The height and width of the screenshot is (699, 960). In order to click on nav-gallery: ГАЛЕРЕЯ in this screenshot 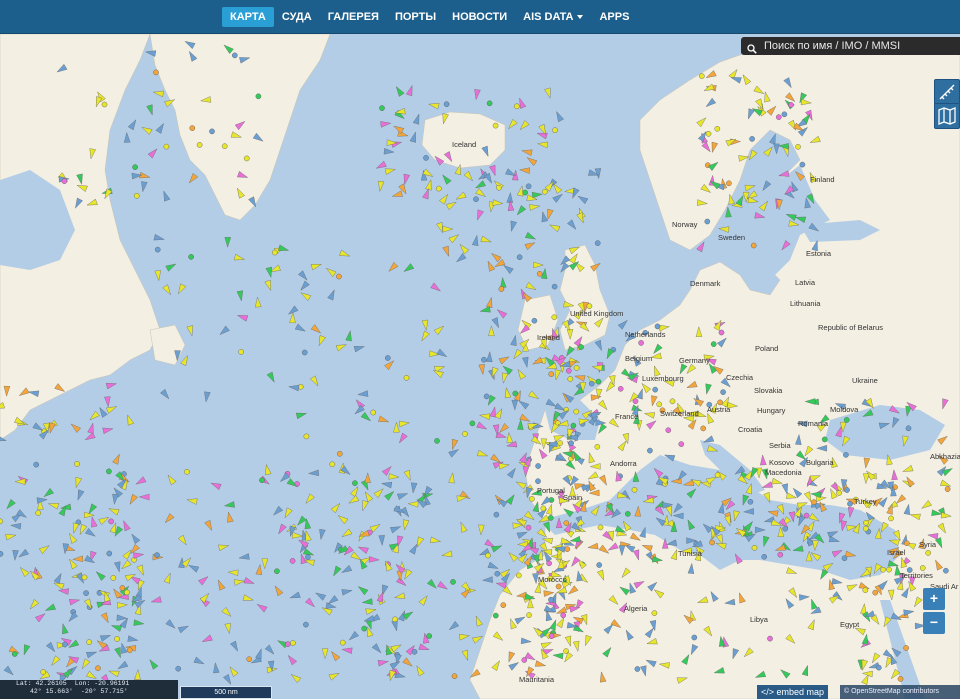, I will do `click(353, 17)`.